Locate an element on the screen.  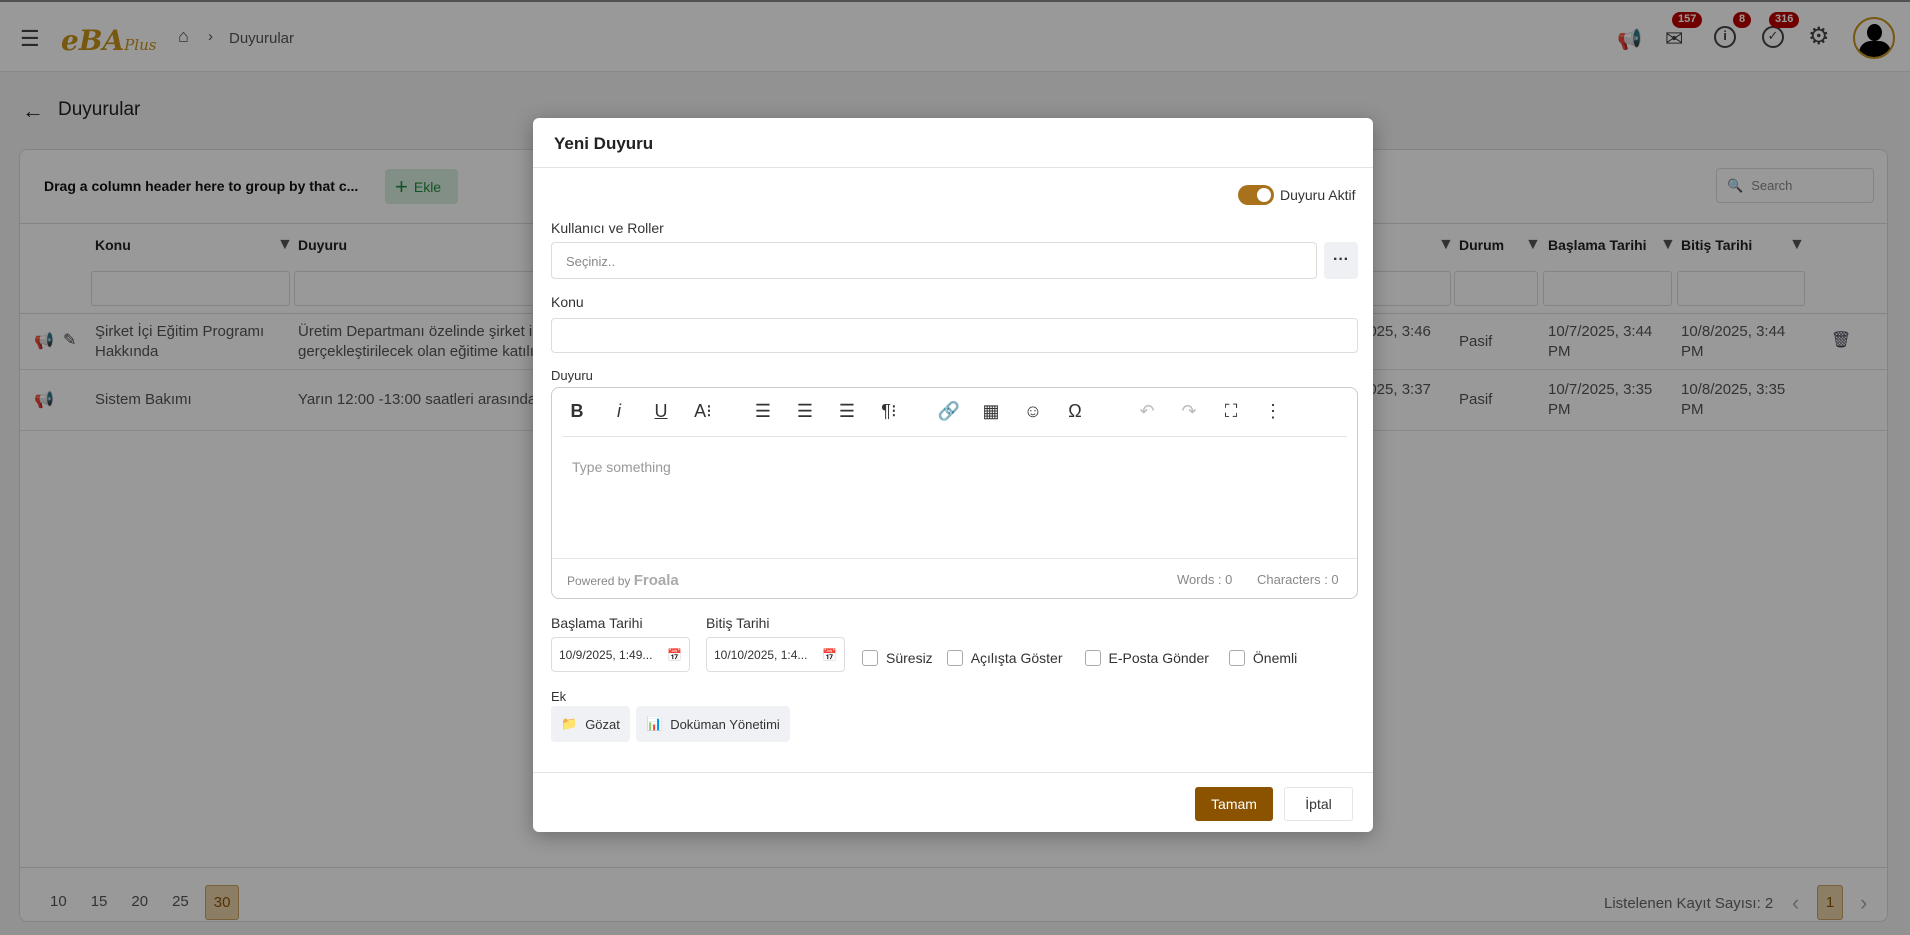
onemli-checkbox is located at coordinates (1236, 658).